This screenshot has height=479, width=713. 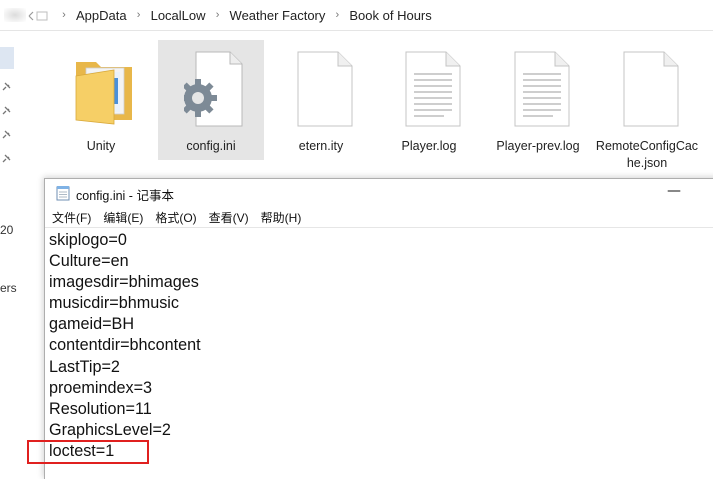 What do you see at coordinates (72, 217) in the screenshot?
I see `menu-file: 文件(F)` at bounding box center [72, 217].